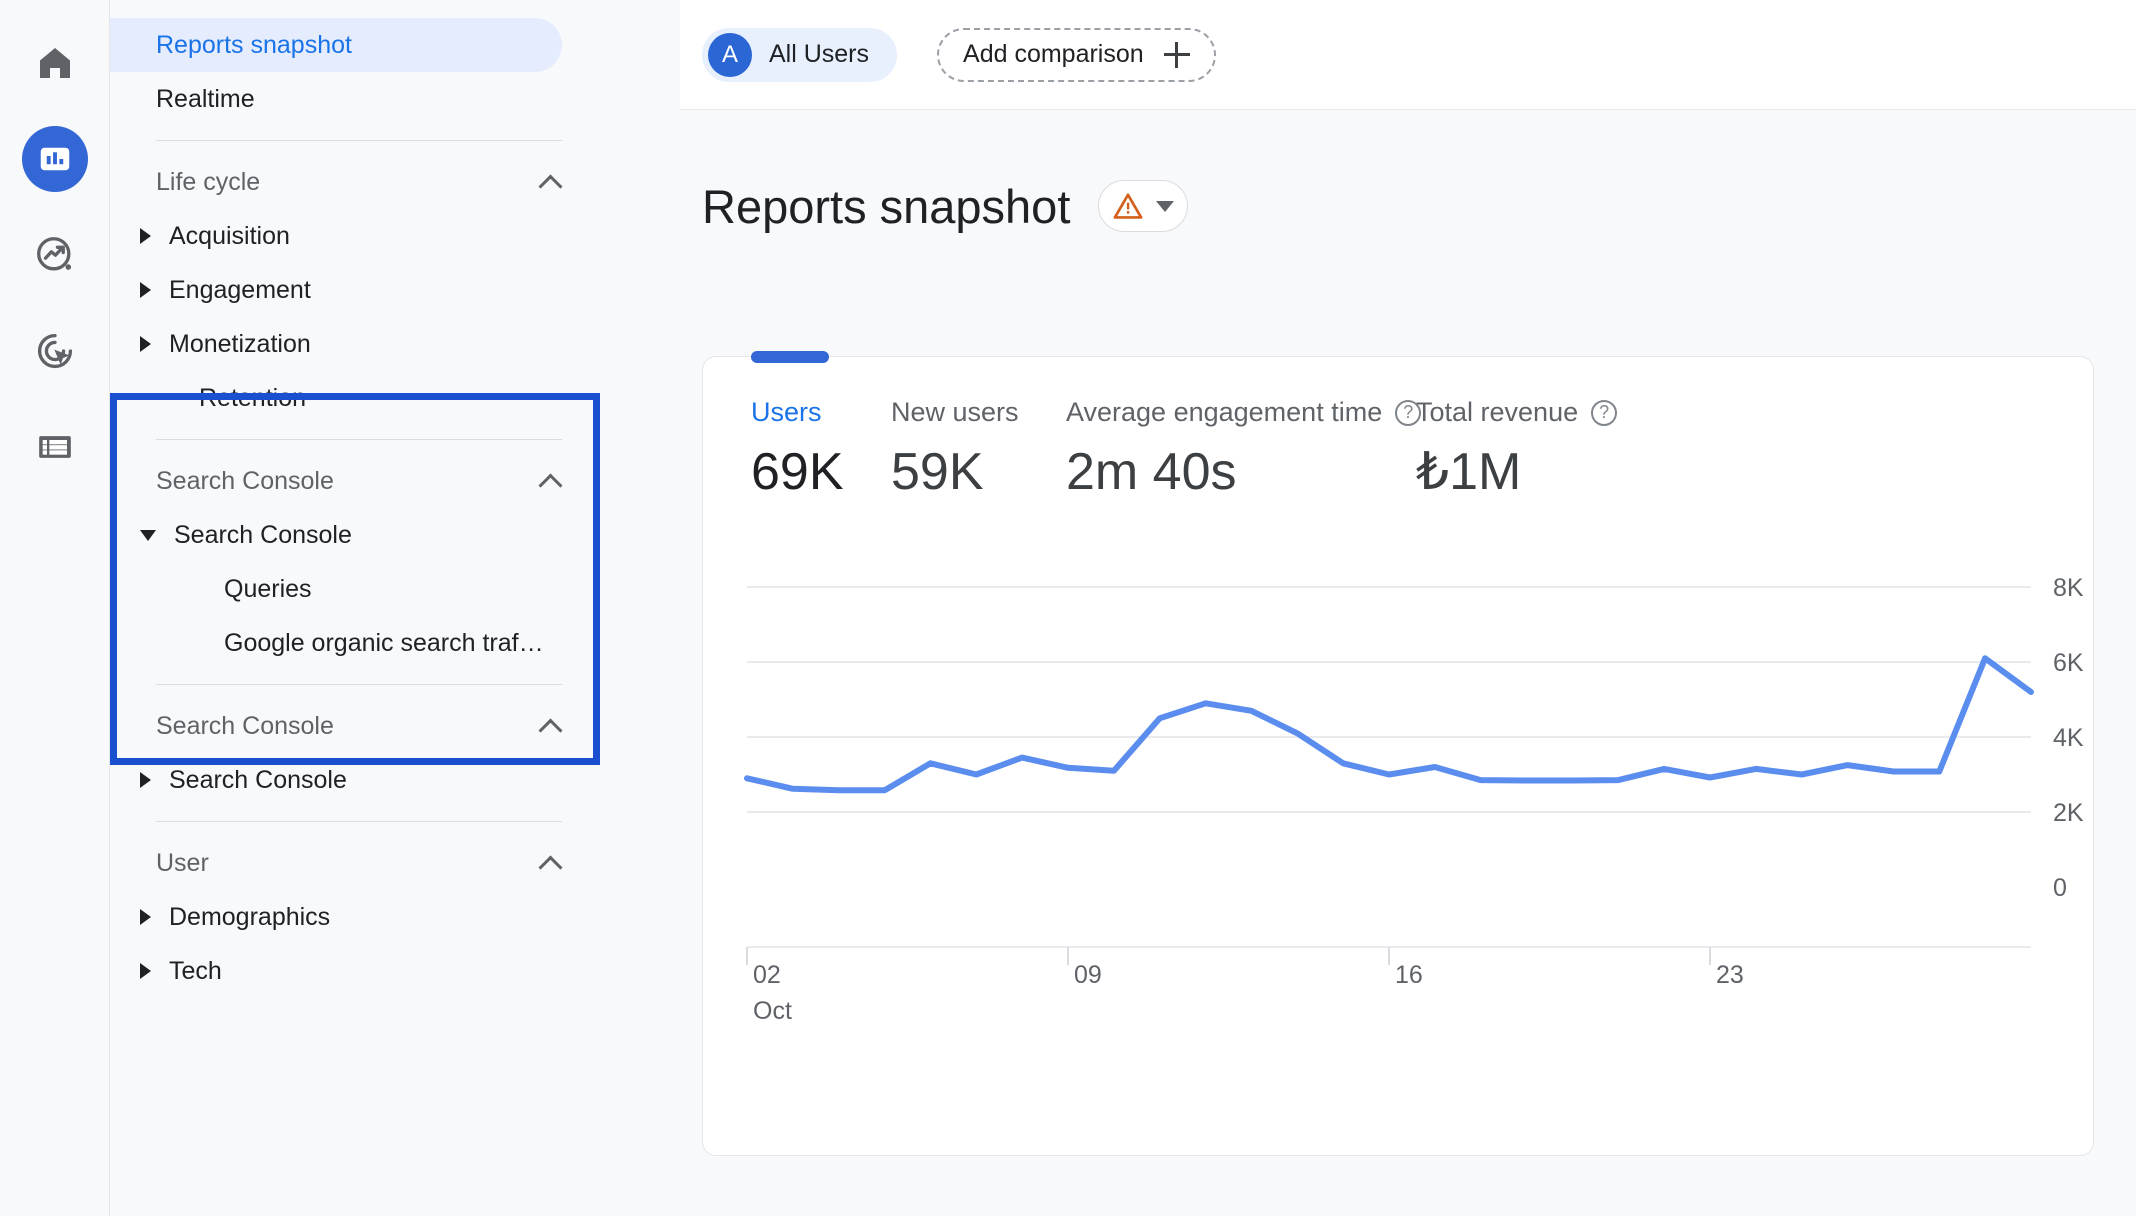  I want to click on caret-down-icon, so click(148, 535).